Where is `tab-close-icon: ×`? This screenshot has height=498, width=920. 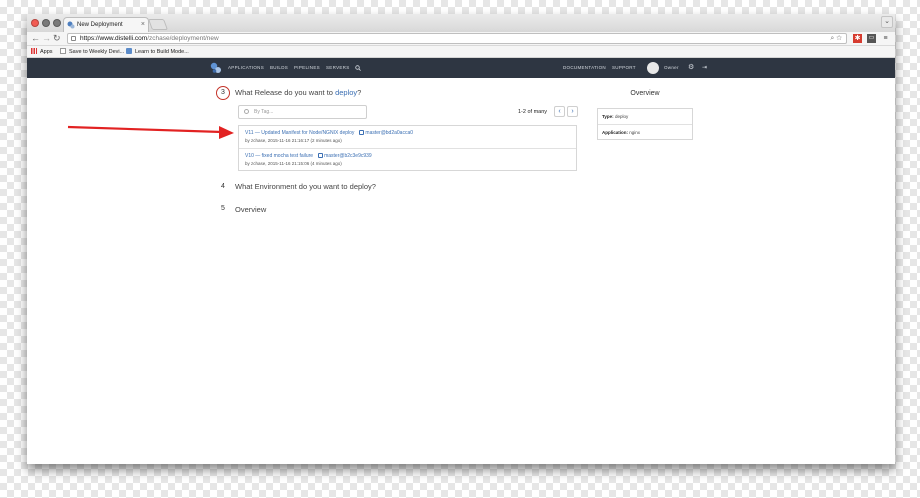 tab-close-icon: × is located at coordinates (143, 25).